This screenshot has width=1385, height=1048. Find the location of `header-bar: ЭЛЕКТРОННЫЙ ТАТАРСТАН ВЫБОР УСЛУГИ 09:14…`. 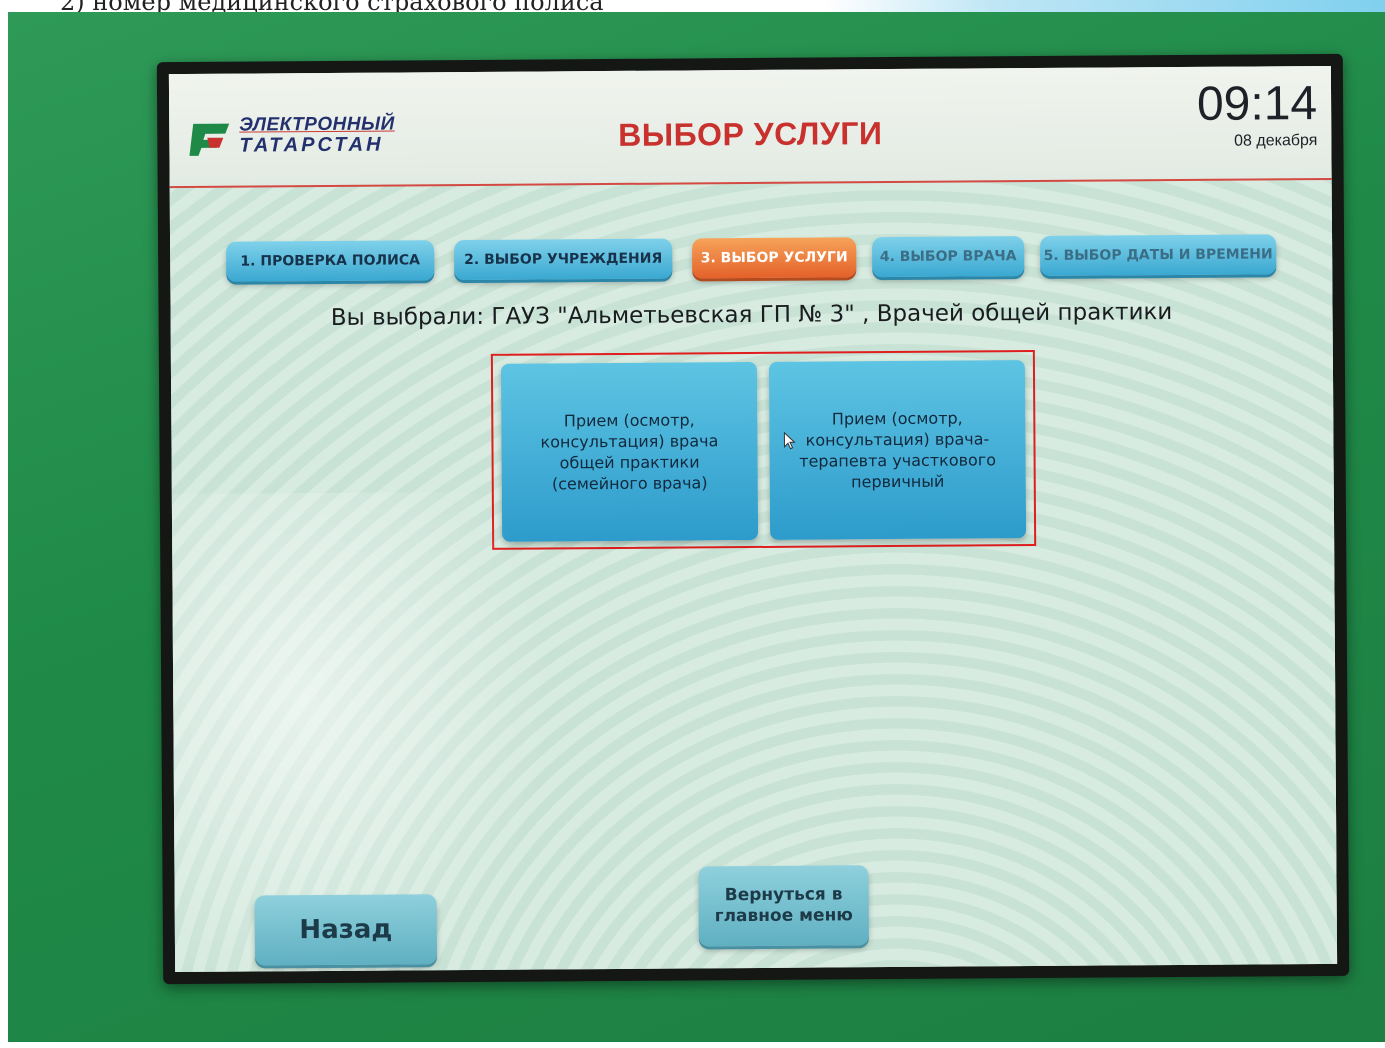

header-bar: ЭЛЕКТРОННЫЙ ТАТАРСТАН ВЫБОР УСЛУГИ 09:14… is located at coordinates (750, 127).